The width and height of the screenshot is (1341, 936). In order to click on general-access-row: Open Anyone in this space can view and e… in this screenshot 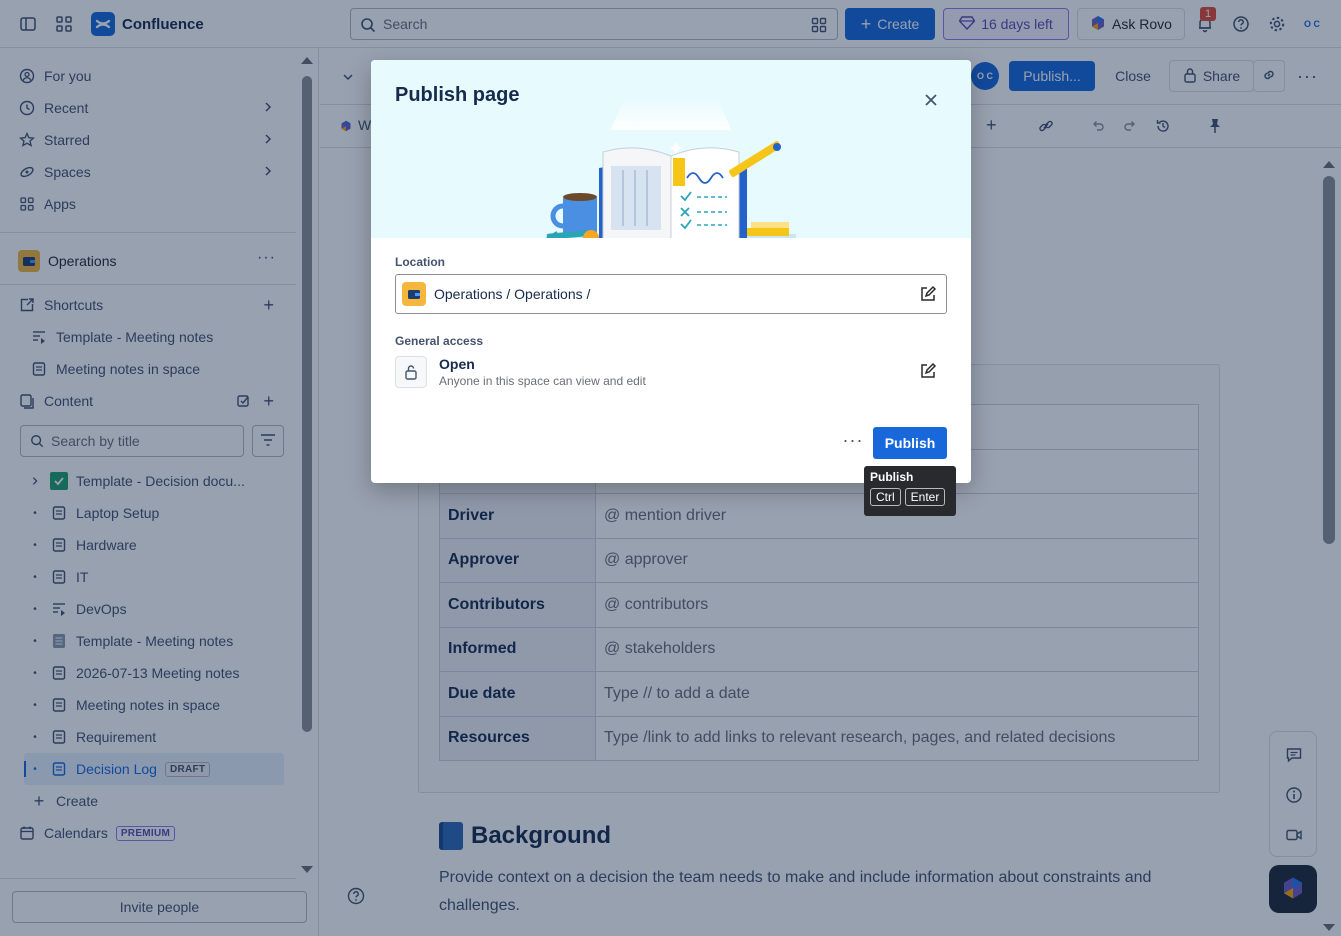, I will do `click(671, 373)`.